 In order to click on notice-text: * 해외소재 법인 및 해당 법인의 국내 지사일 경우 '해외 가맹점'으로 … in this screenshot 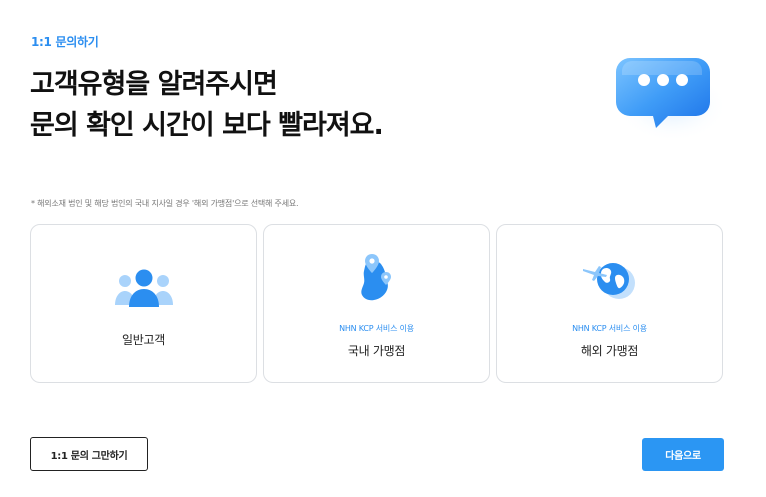, I will do `click(165, 203)`.